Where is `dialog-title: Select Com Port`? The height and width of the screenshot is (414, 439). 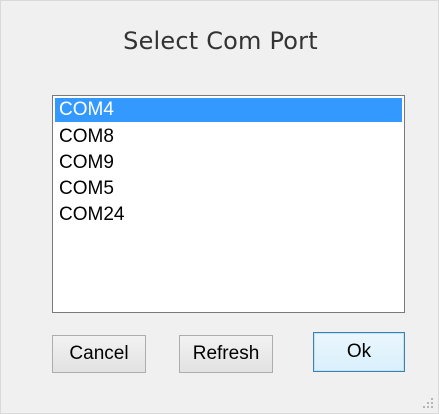
dialog-title: Select Com Port is located at coordinates (220, 41).